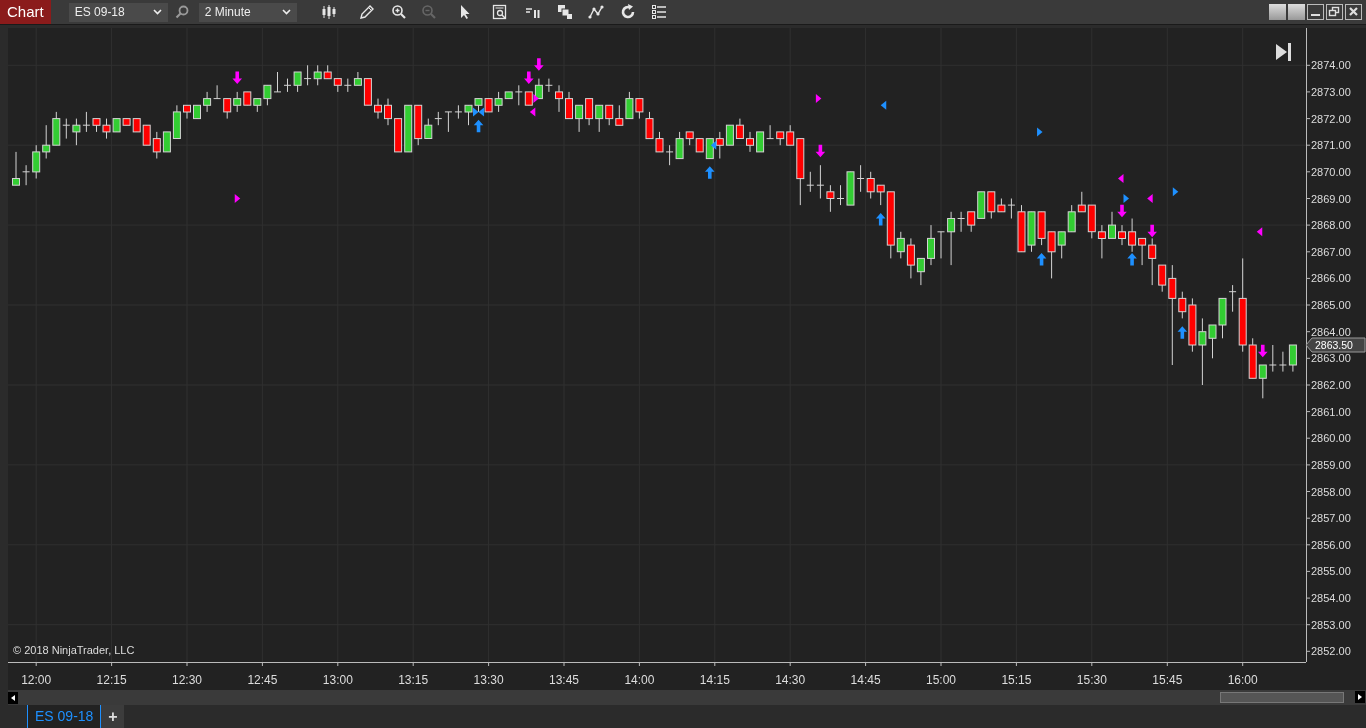  I want to click on instrument-dropdown: ES 09-18, so click(118, 12).